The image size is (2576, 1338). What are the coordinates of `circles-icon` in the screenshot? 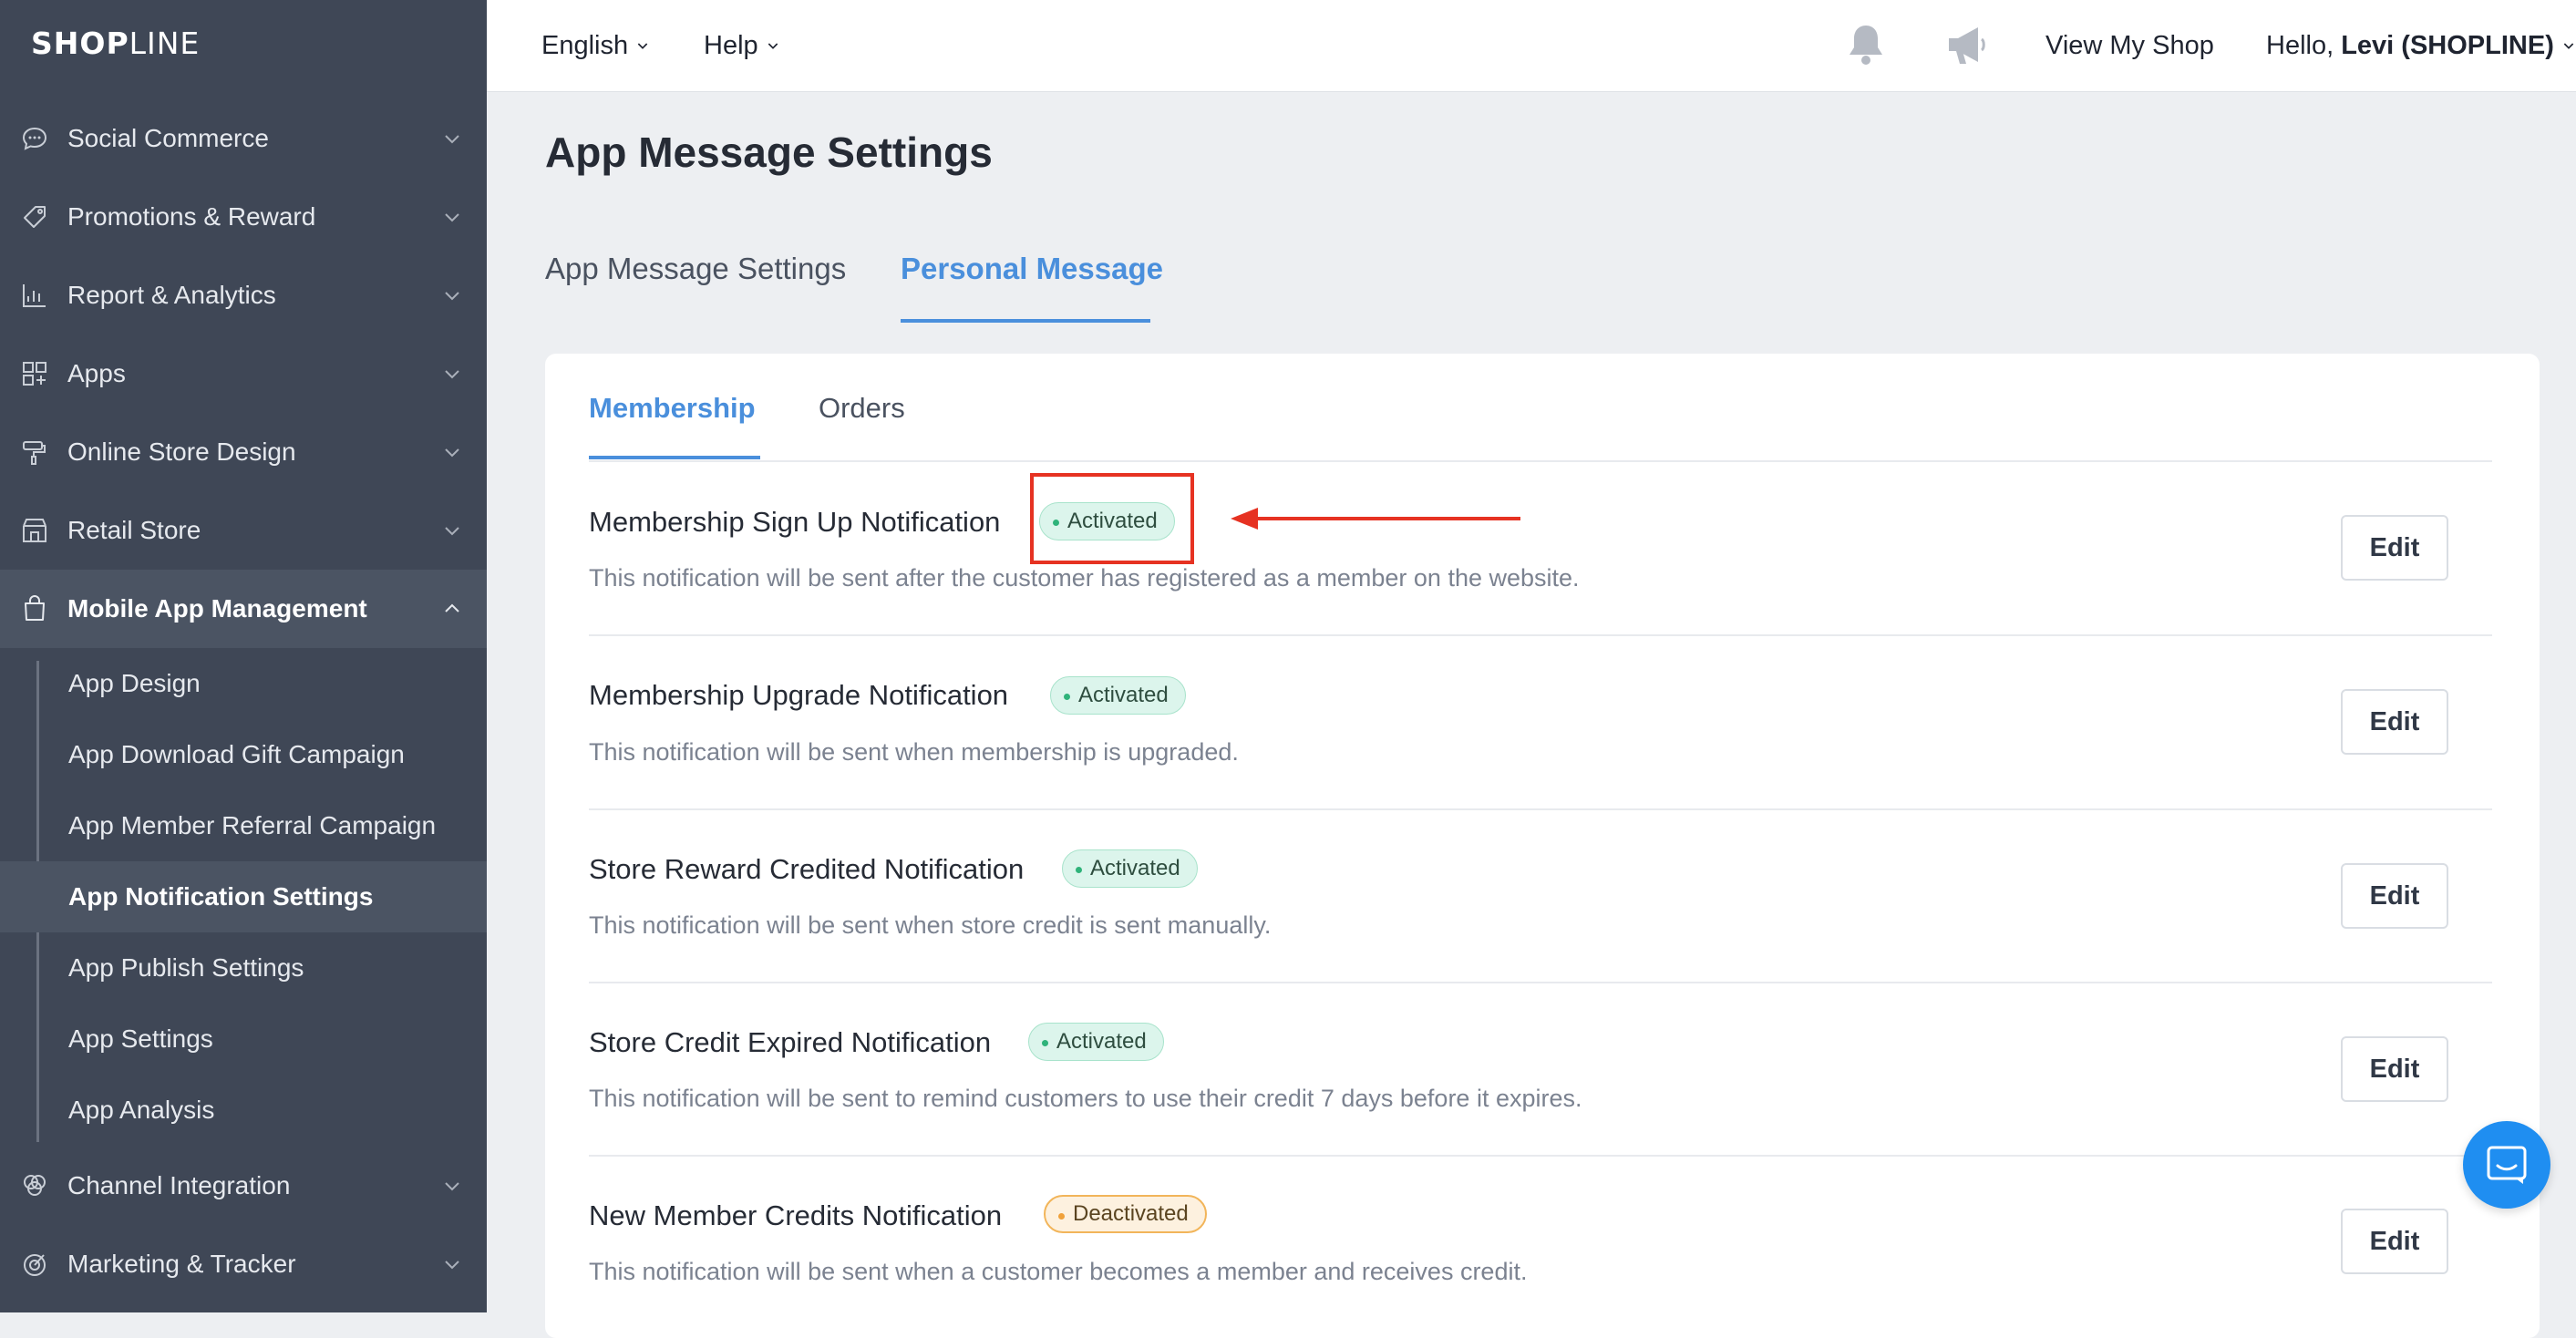 It's located at (35, 1185).